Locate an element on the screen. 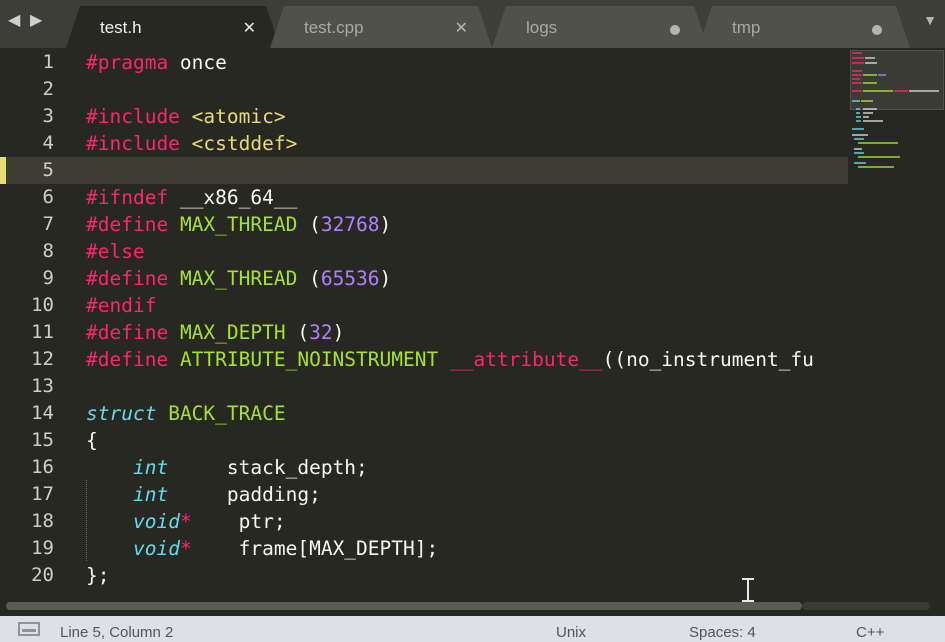 The image size is (945, 642). line-number: 11 is located at coordinates (42, 332).